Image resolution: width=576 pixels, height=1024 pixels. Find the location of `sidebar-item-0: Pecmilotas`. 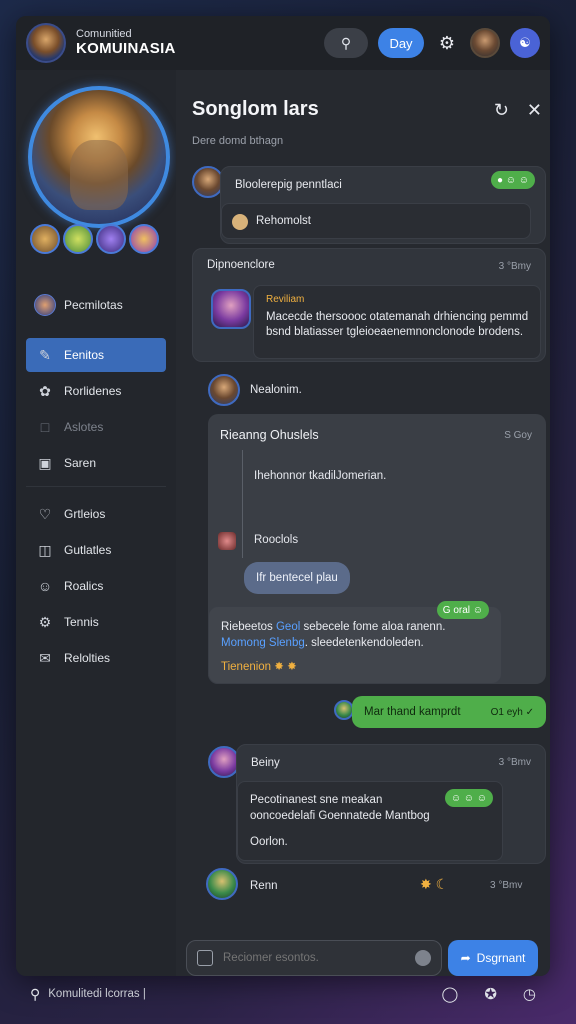

sidebar-item-0: Pecmilotas is located at coordinates (96, 305).